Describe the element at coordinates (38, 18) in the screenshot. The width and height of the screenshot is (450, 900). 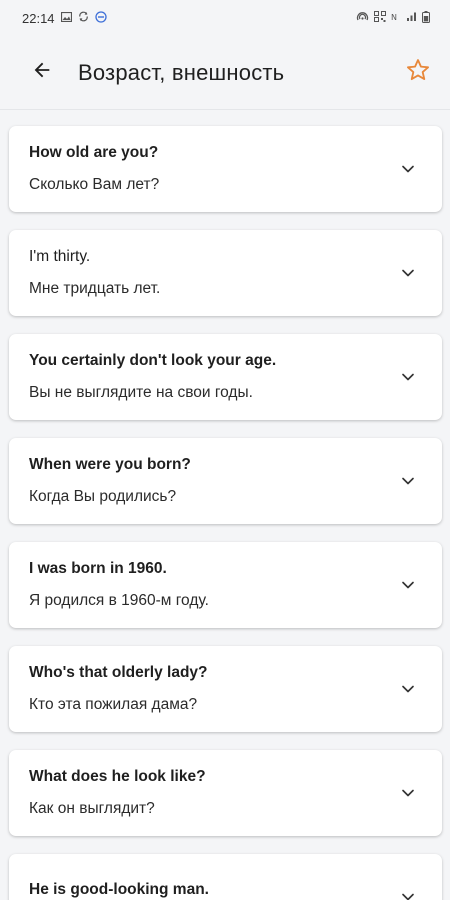
I see `status-time: 22:14` at that location.